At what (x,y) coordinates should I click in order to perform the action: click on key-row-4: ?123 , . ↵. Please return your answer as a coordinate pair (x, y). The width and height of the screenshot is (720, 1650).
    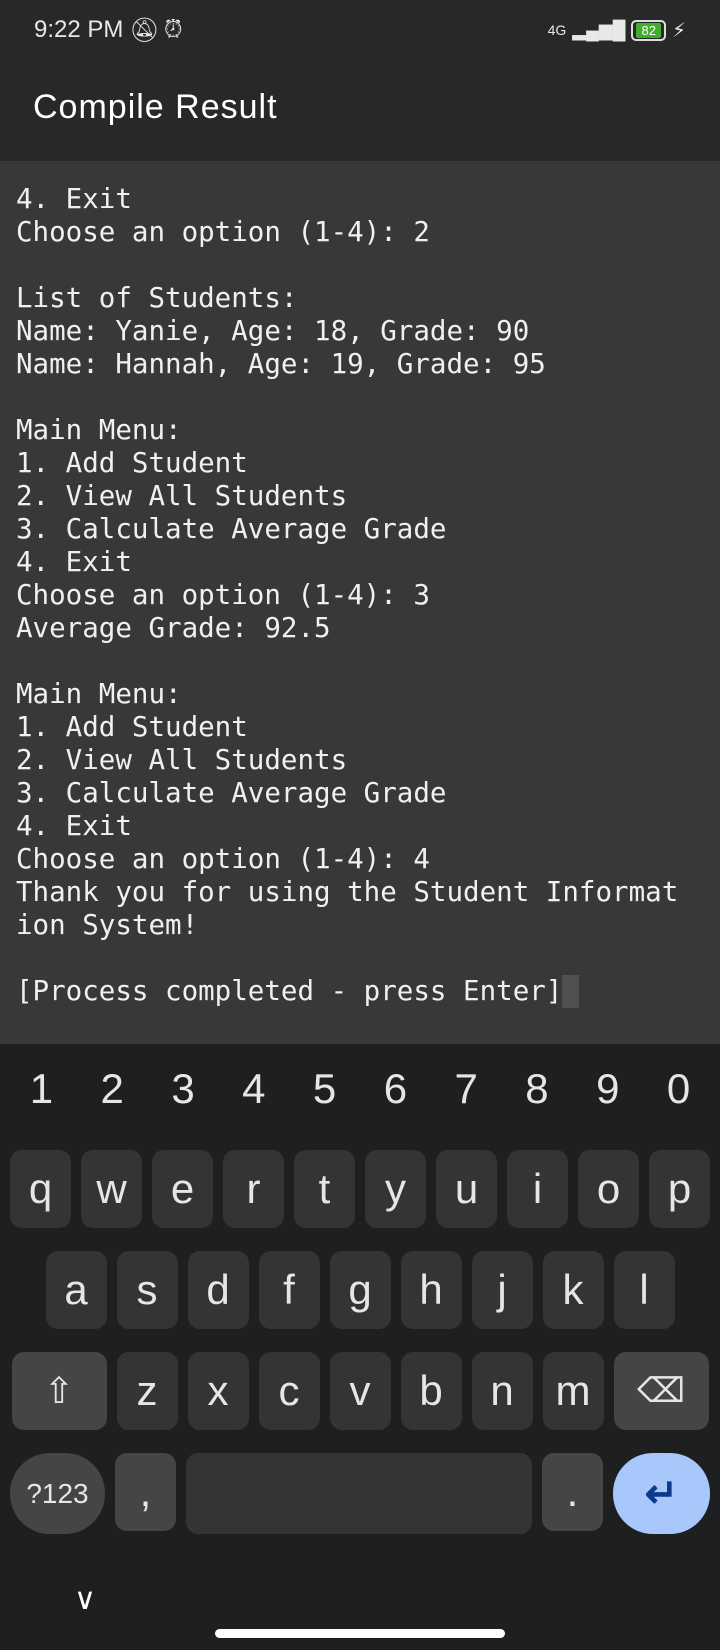
    Looking at the image, I should click on (360, 1493).